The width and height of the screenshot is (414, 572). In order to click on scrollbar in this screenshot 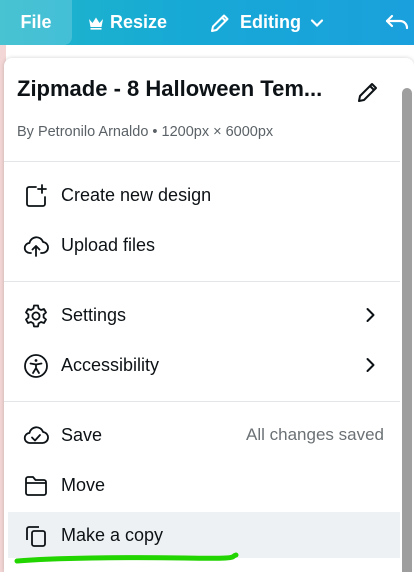, I will do `click(407, 330)`.